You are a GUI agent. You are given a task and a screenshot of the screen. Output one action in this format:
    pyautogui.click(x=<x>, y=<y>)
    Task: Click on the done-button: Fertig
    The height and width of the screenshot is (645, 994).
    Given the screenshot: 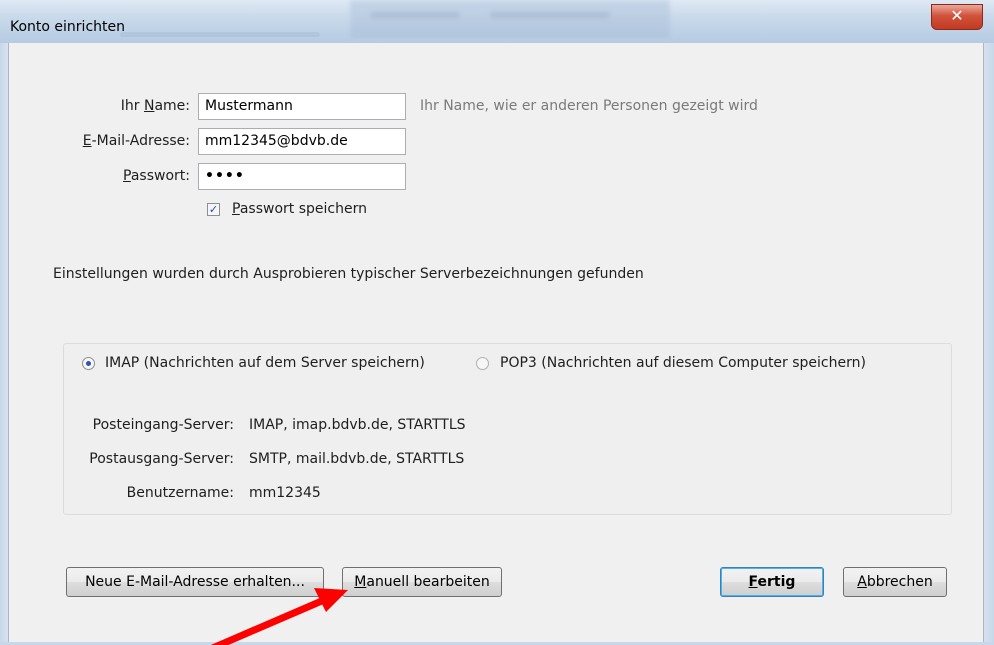 What is the action you would take?
    pyautogui.click(x=772, y=582)
    